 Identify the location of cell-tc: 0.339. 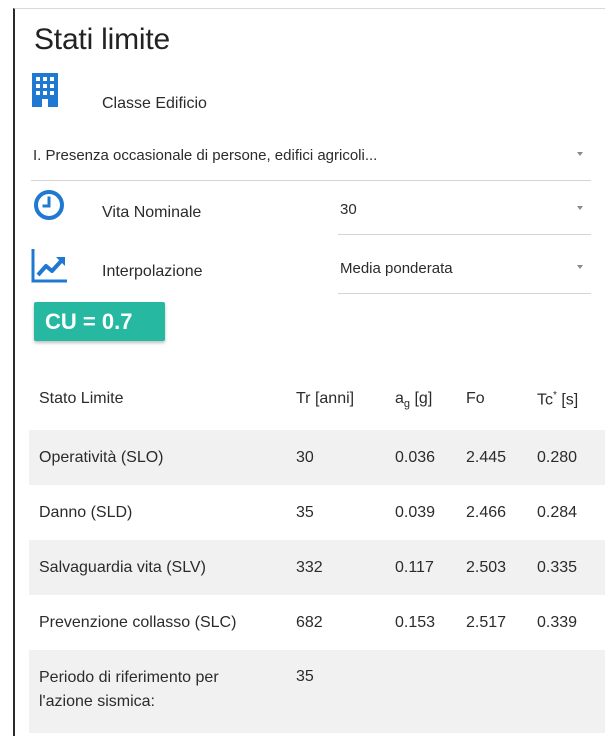
(557, 622).